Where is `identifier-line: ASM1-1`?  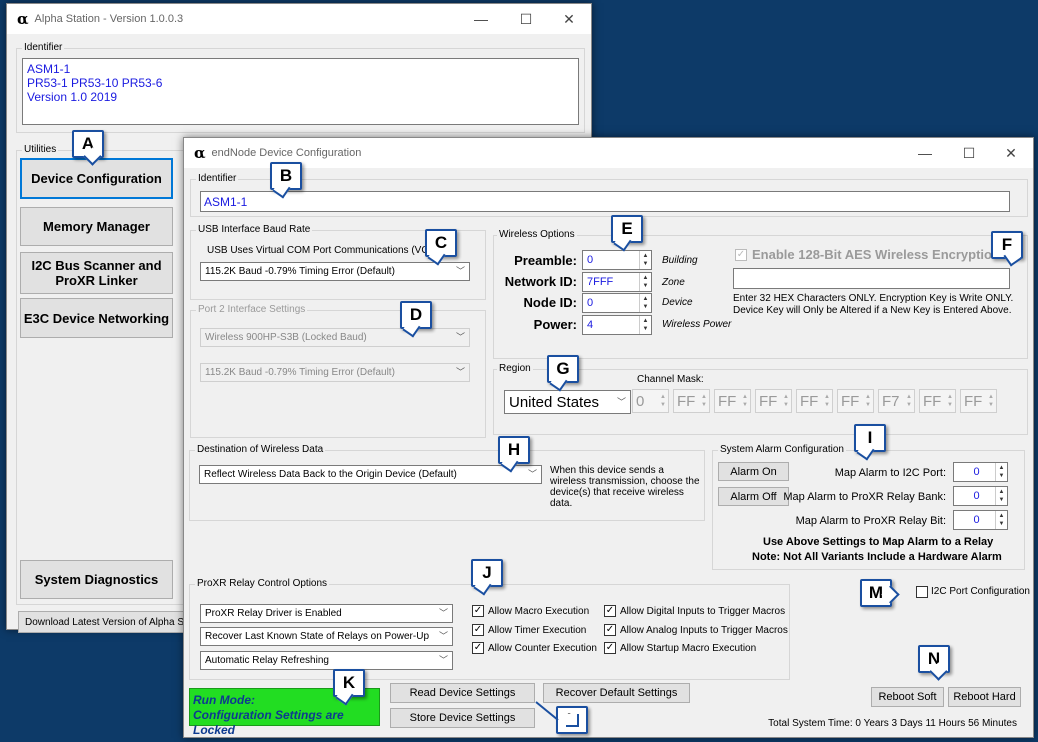
identifier-line: ASM1-1 is located at coordinates (49, 69).